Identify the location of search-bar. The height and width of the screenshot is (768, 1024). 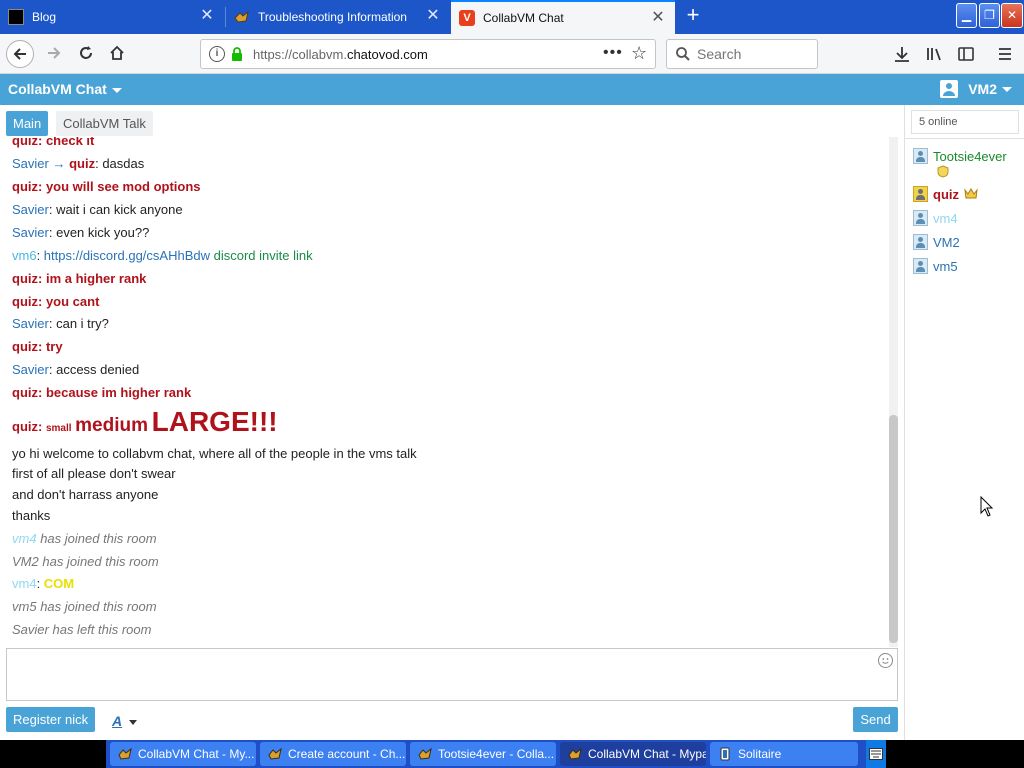
(742, 54).